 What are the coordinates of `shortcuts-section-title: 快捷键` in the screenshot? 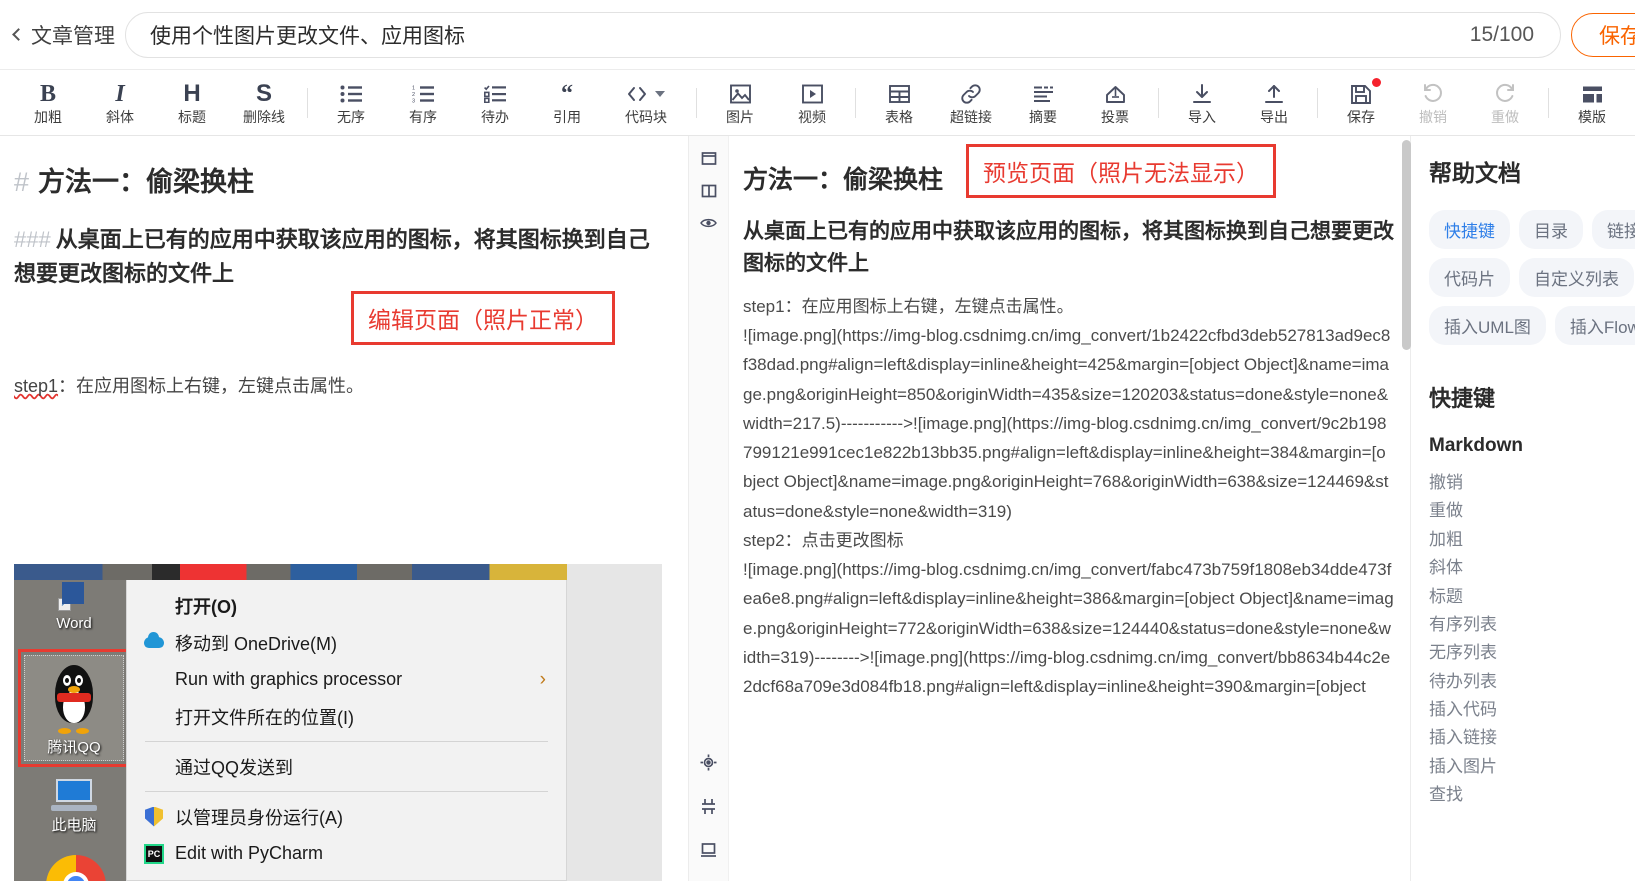 It's located at (1462, 398).